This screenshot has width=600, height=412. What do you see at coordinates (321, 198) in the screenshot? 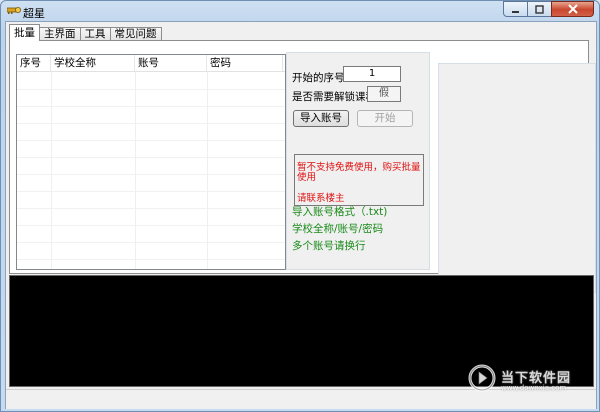
I see `notice-line-2: 请联系楼主` at bounding box center [321, 198].